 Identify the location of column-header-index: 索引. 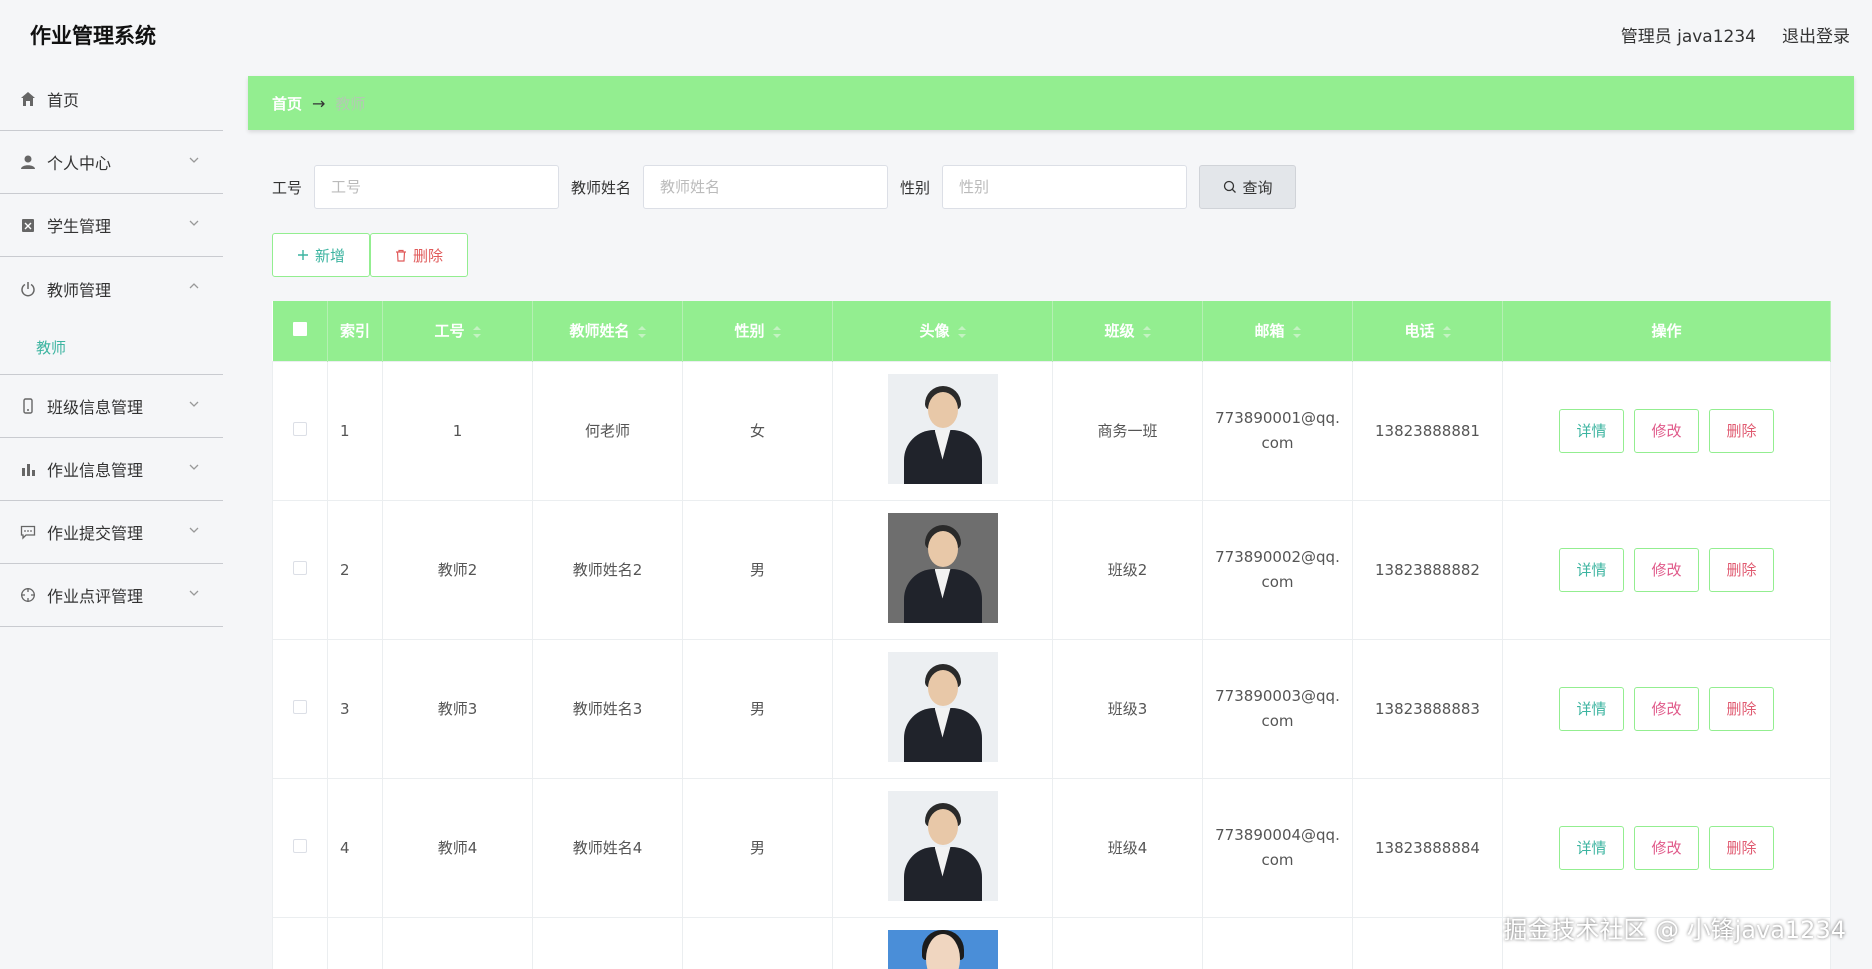
(355, 331).